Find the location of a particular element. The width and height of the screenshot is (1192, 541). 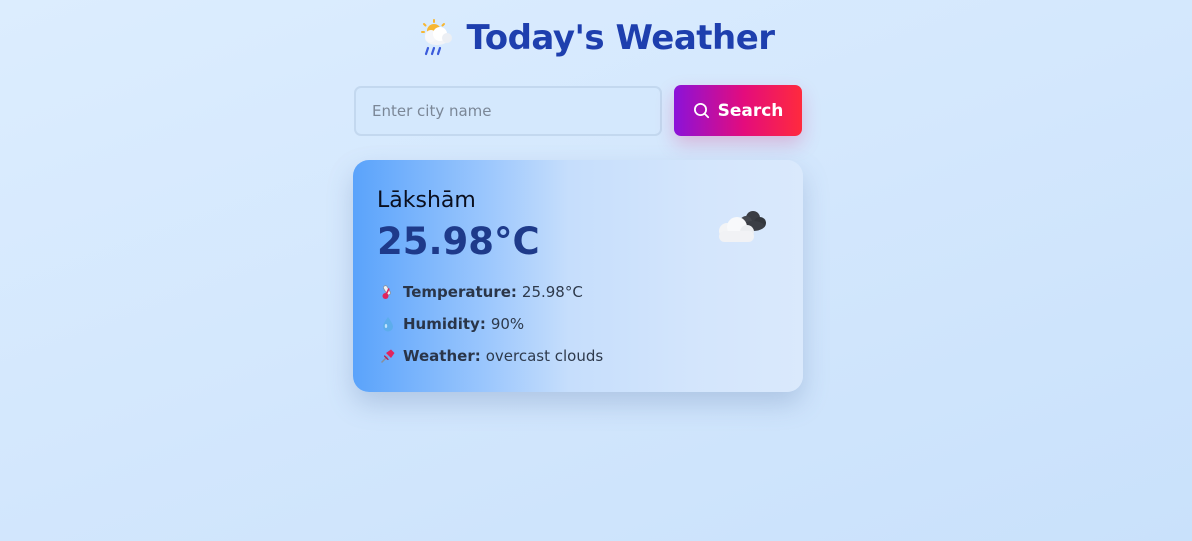

search-button-label: Search is located at coordinates (750, 110).